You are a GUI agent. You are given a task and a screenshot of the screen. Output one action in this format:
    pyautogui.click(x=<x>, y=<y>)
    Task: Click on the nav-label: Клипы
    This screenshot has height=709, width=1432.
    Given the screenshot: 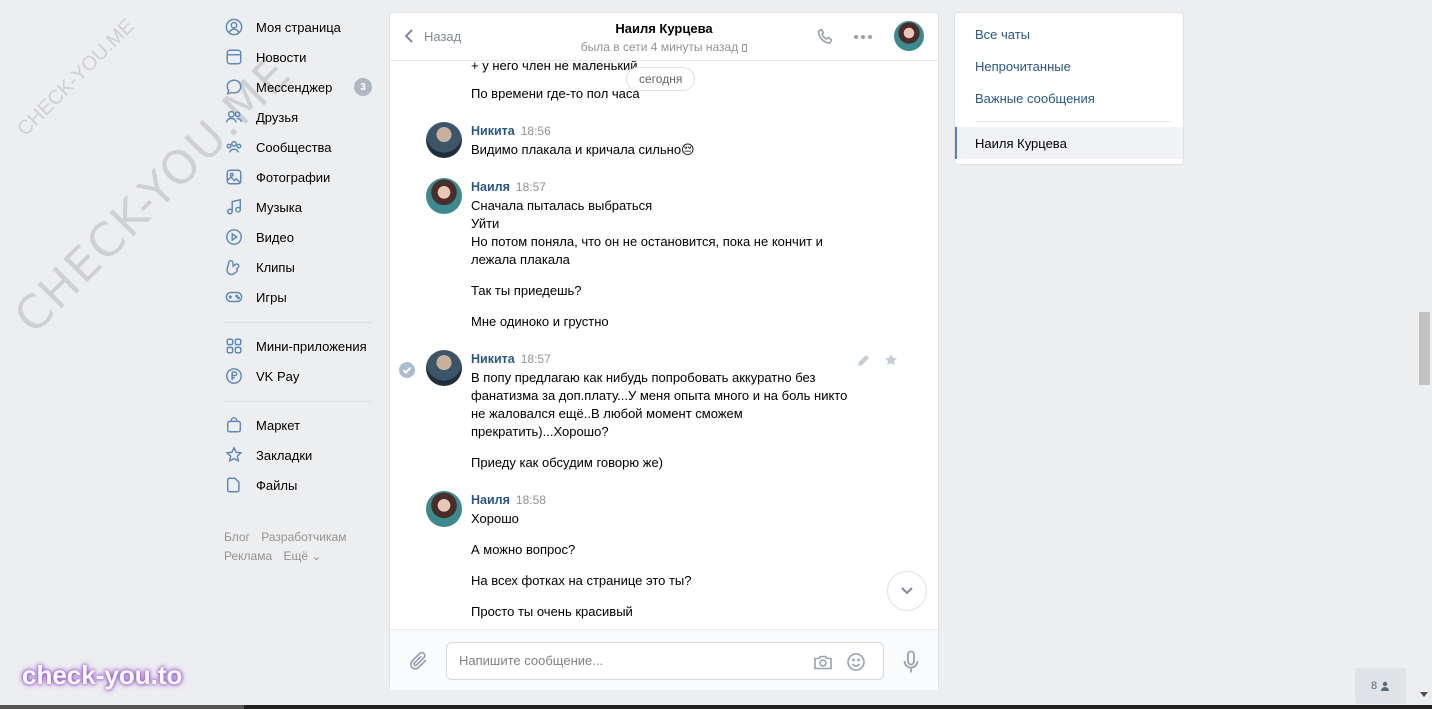 What is the action you would take?
    pyautogui.click(x=275, y=267)
    